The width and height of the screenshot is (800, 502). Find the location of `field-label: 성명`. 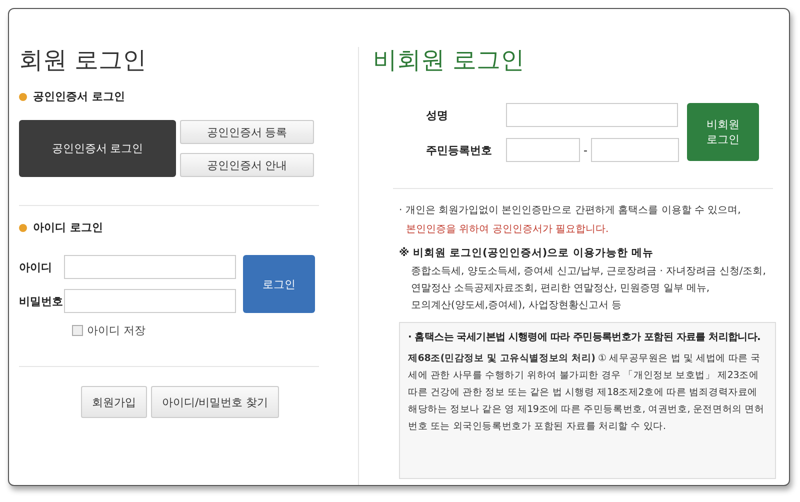

field-label: 성명 is located at coordinates (437, 115).